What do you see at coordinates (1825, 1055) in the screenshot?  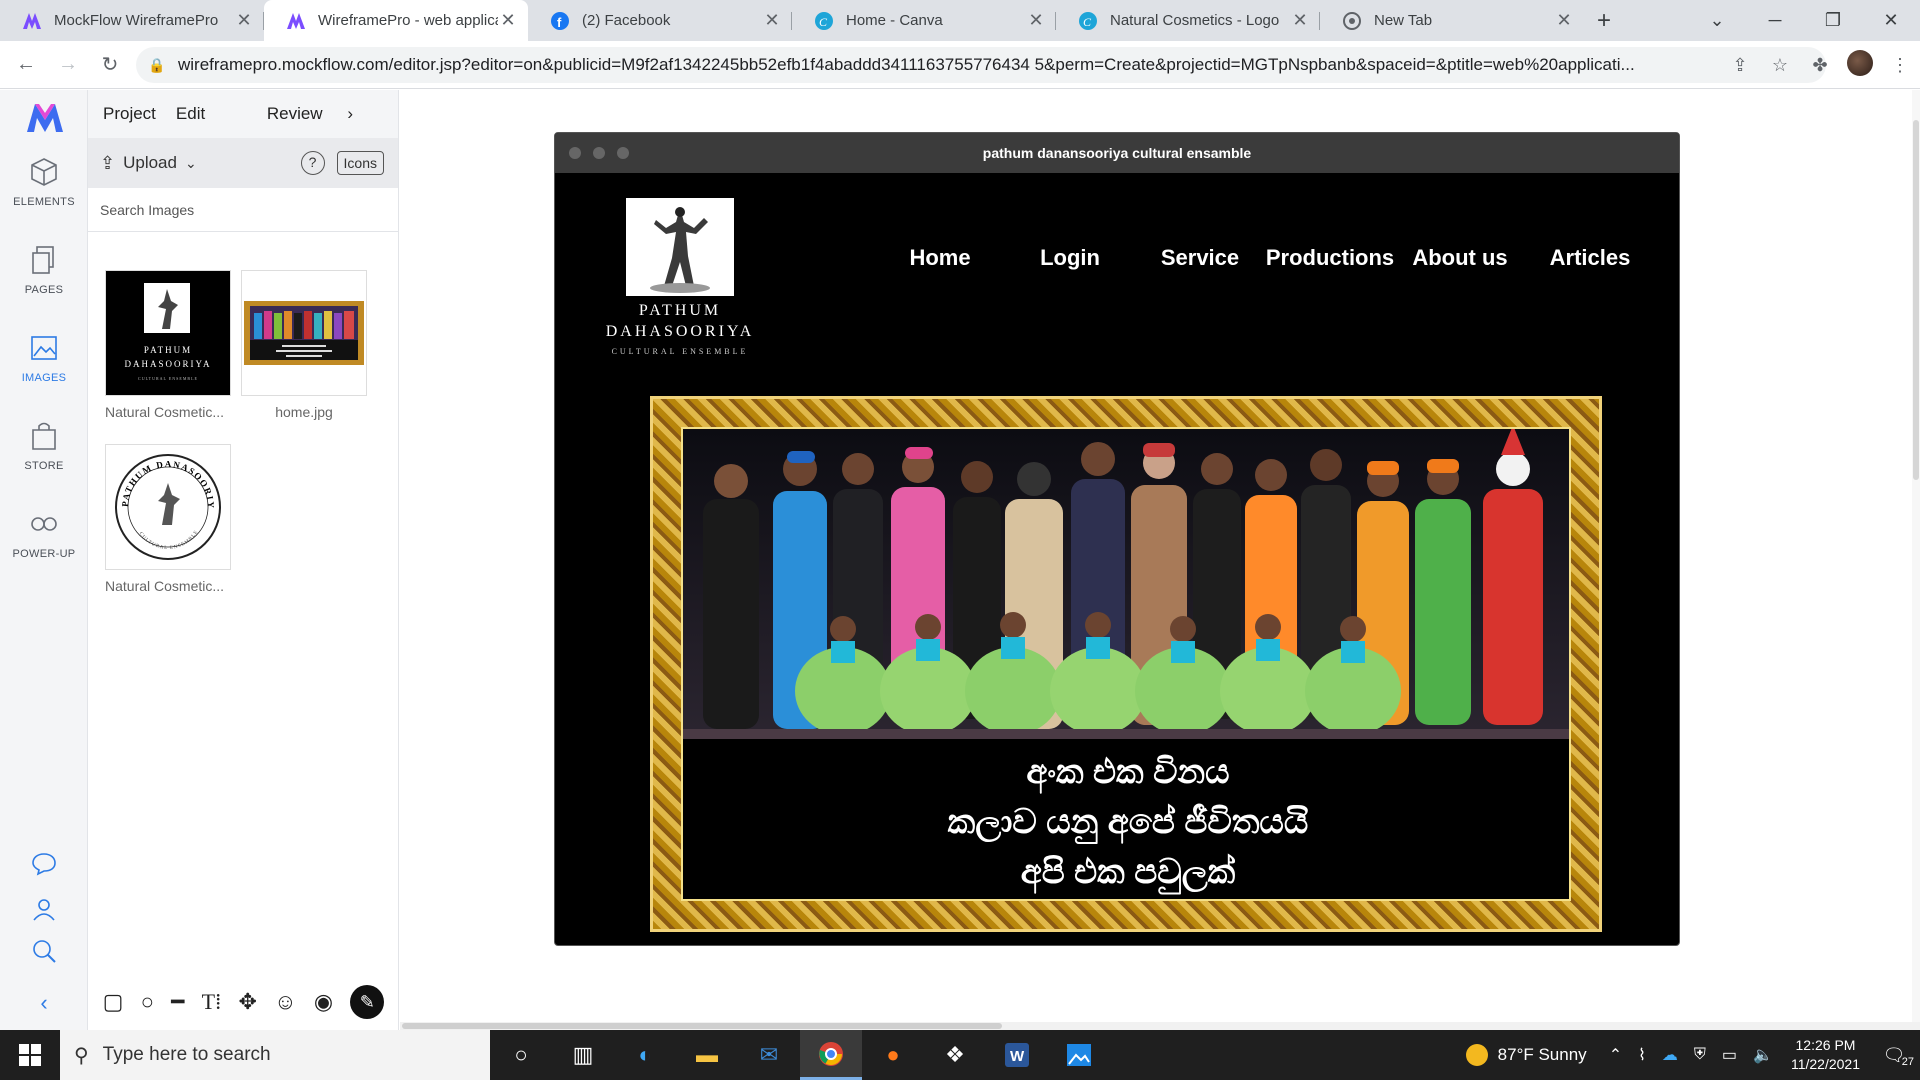 I see `taskbar-clock: 12:26 PM 11/22/2021` at bounding box center [1825, 1055].